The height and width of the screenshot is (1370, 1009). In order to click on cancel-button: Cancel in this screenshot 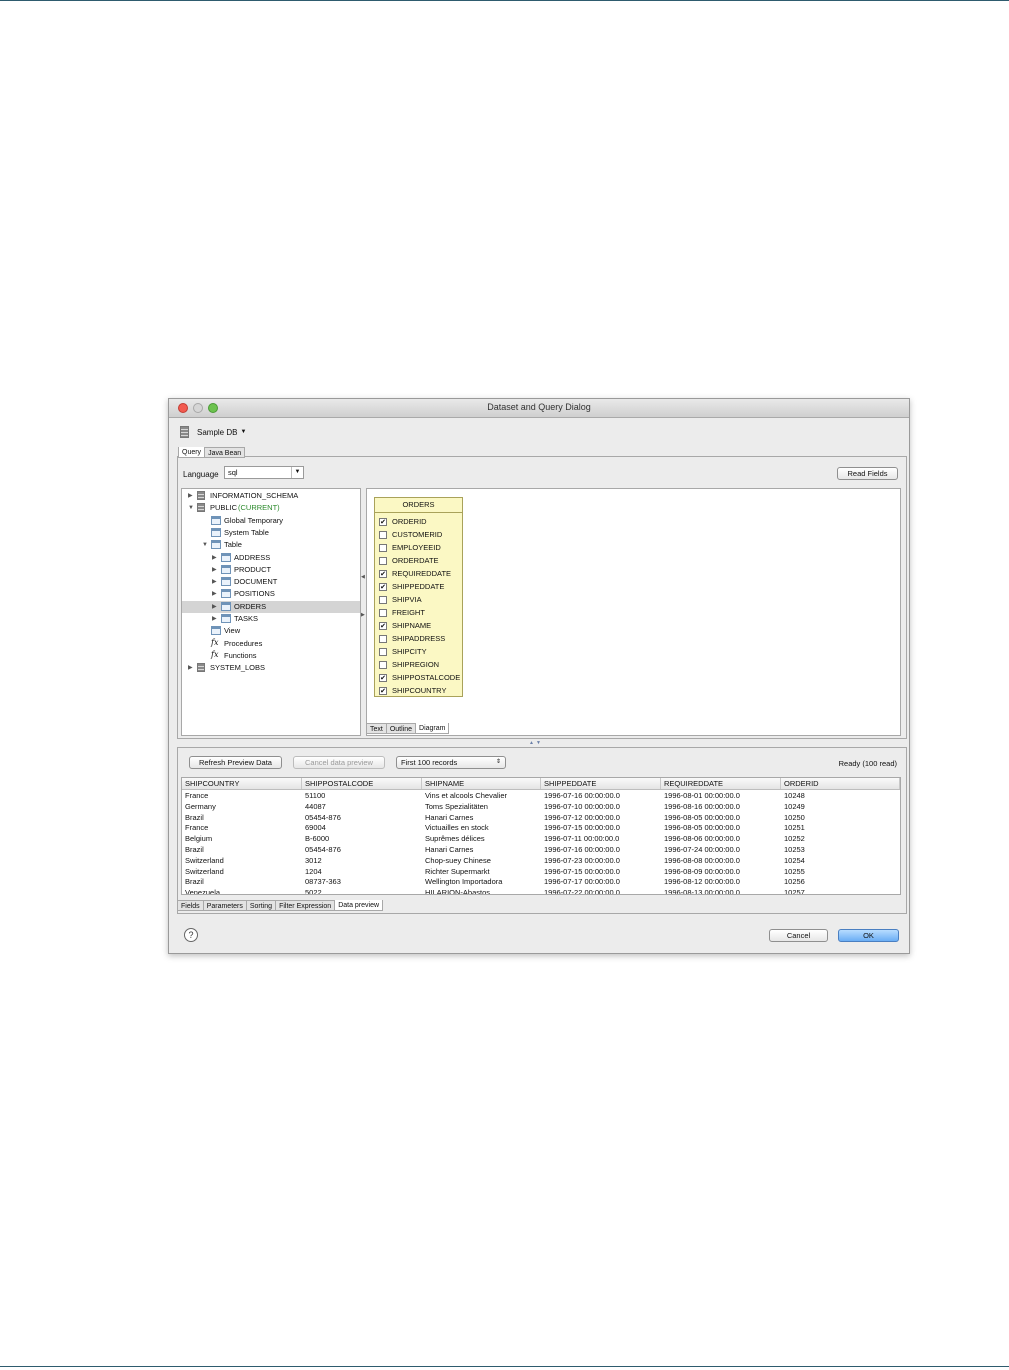, I will do `click(798, 935)`.